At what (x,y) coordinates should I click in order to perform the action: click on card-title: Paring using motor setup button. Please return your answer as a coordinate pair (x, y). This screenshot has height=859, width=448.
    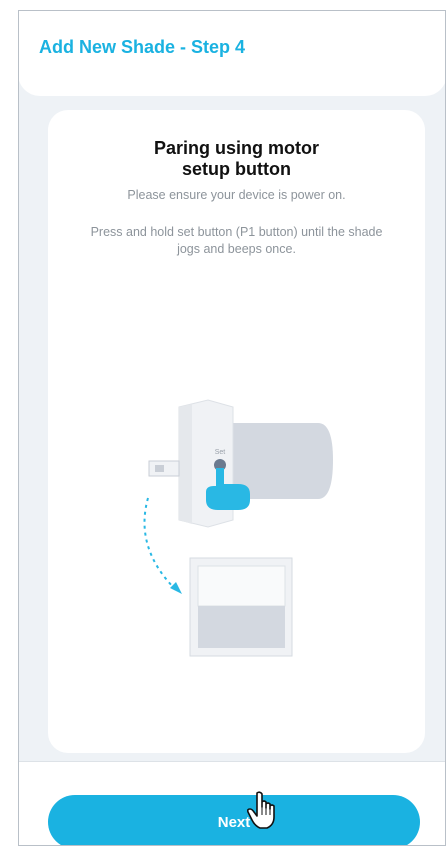
    Looking at the image, I should click on (236, 159).